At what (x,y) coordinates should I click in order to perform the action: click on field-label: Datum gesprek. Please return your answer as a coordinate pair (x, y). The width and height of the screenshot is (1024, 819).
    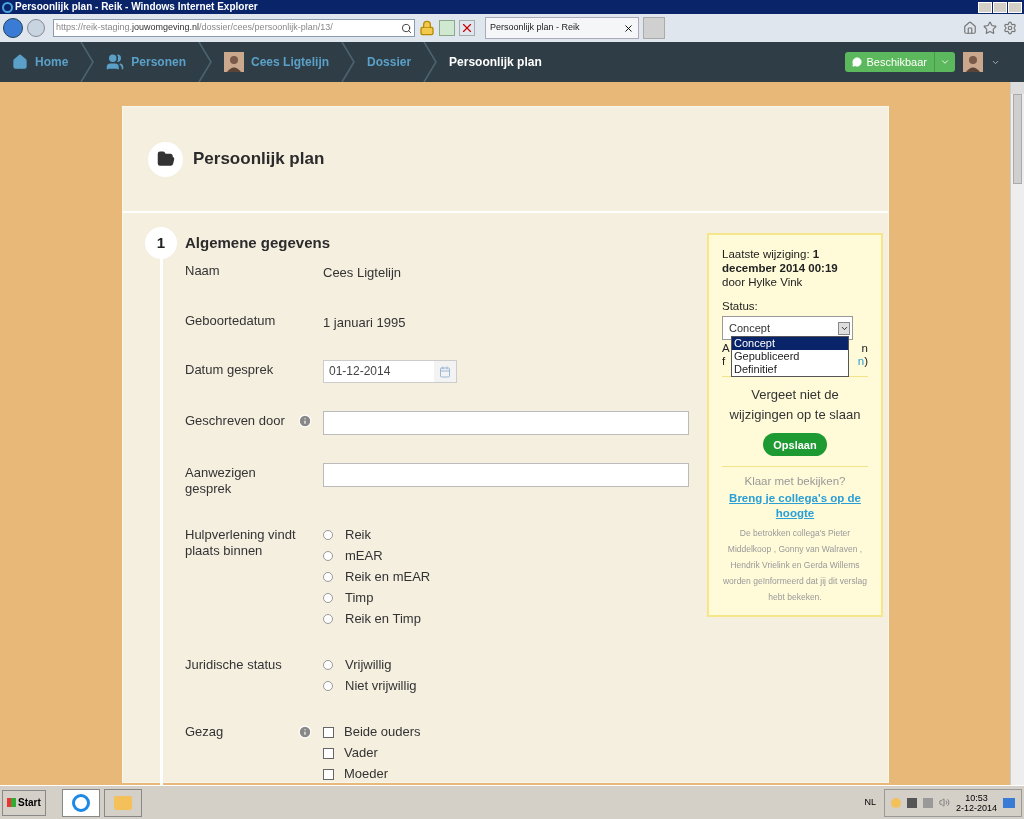
    Looking at the image, I should click on (230, 369).